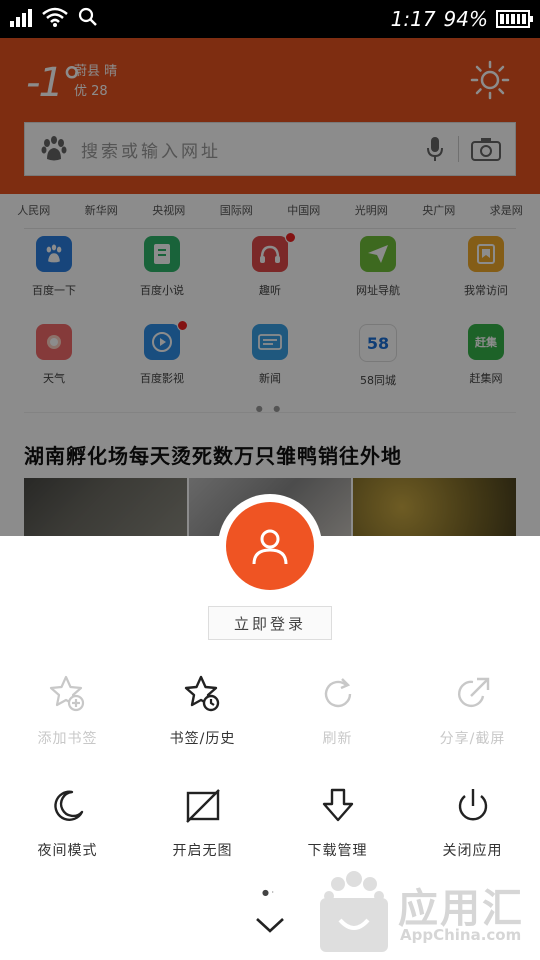 Image resolution: width=540 pixels, height=960 pixels. Describe the element at coordinates (270, 925) in the screenshot. I see `chevron-down-icon` at that location.